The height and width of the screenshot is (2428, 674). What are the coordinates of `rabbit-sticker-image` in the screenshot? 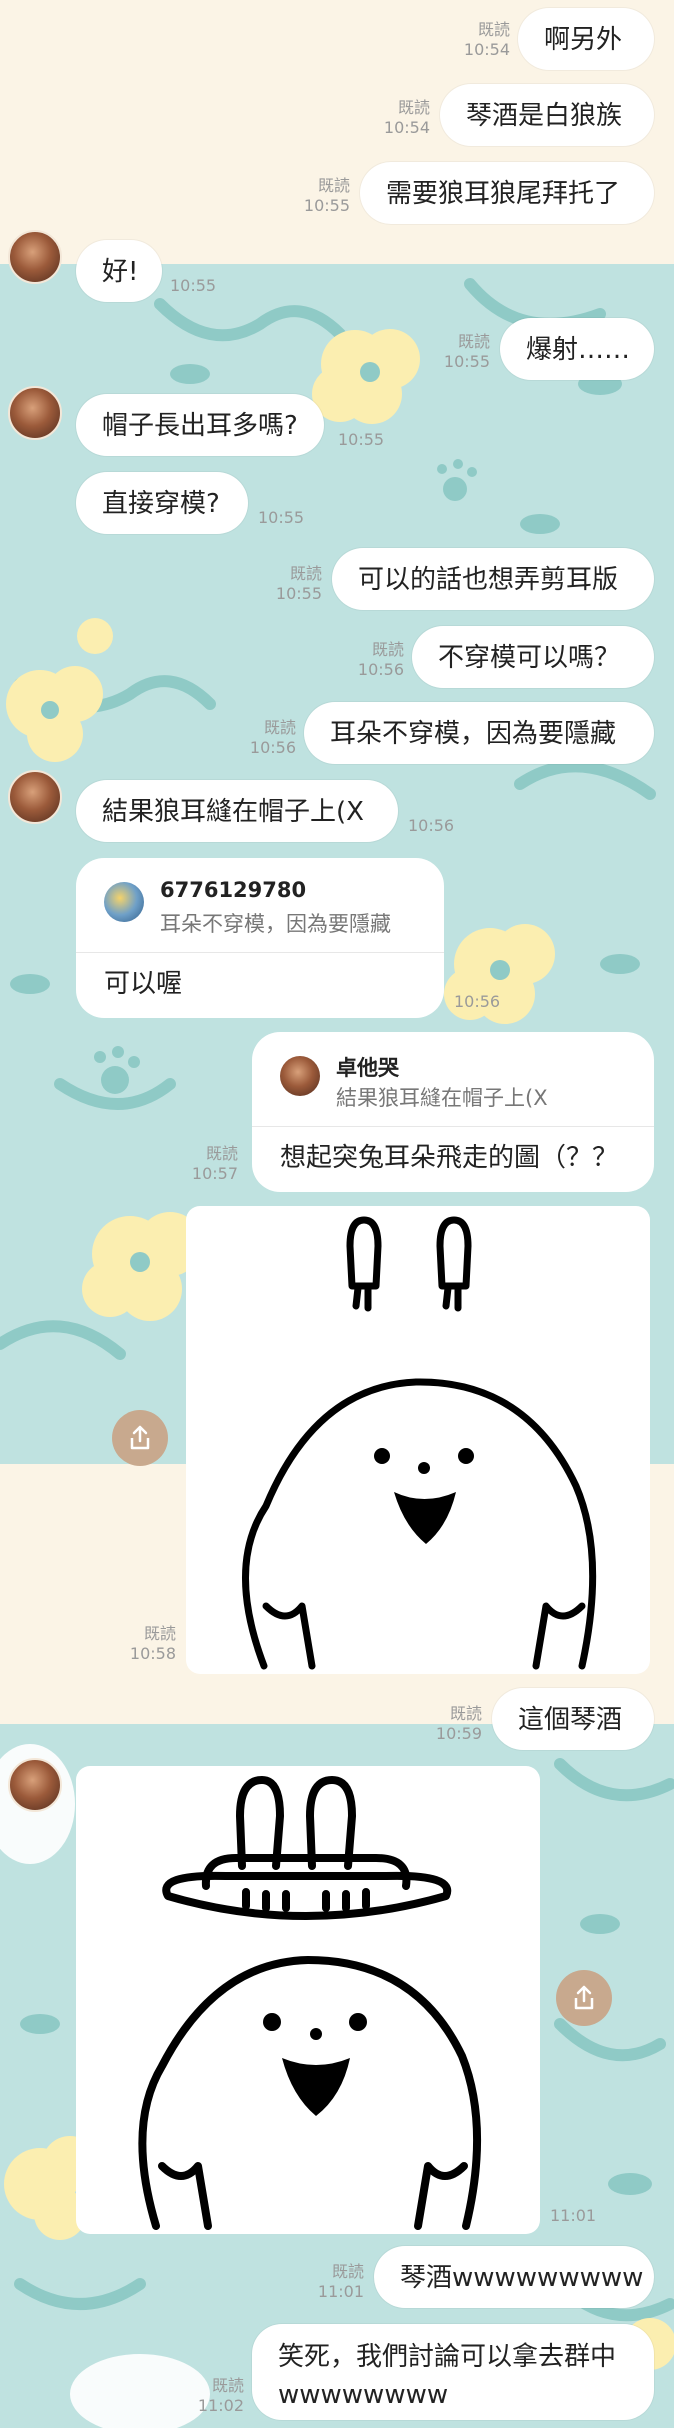 It's located at (419, 1443).